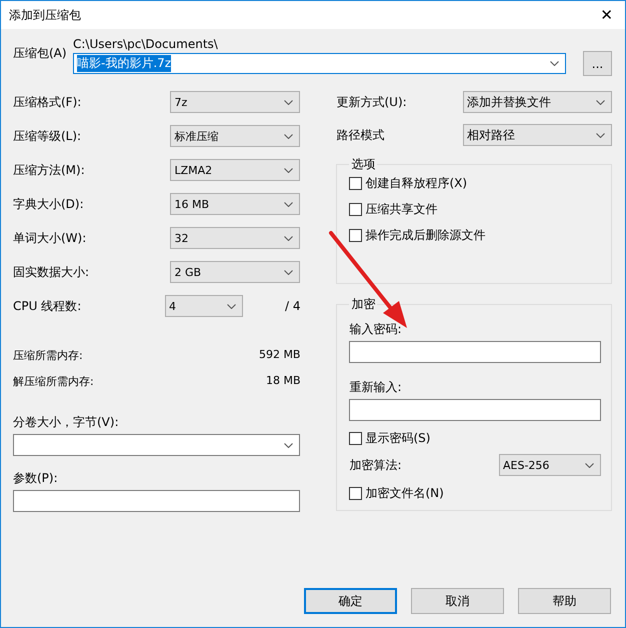 This screenshot has width=626, height=628. What do you see at coordinates (235, 204) in the screenshot?
I see `dropdown: 16 MB` at bounding box center [235, 204].